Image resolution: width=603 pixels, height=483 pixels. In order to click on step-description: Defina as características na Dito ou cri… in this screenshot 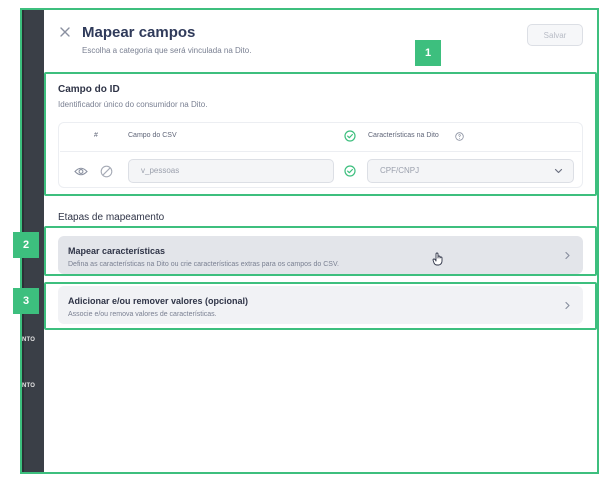, I will do `click(203, 264)`.